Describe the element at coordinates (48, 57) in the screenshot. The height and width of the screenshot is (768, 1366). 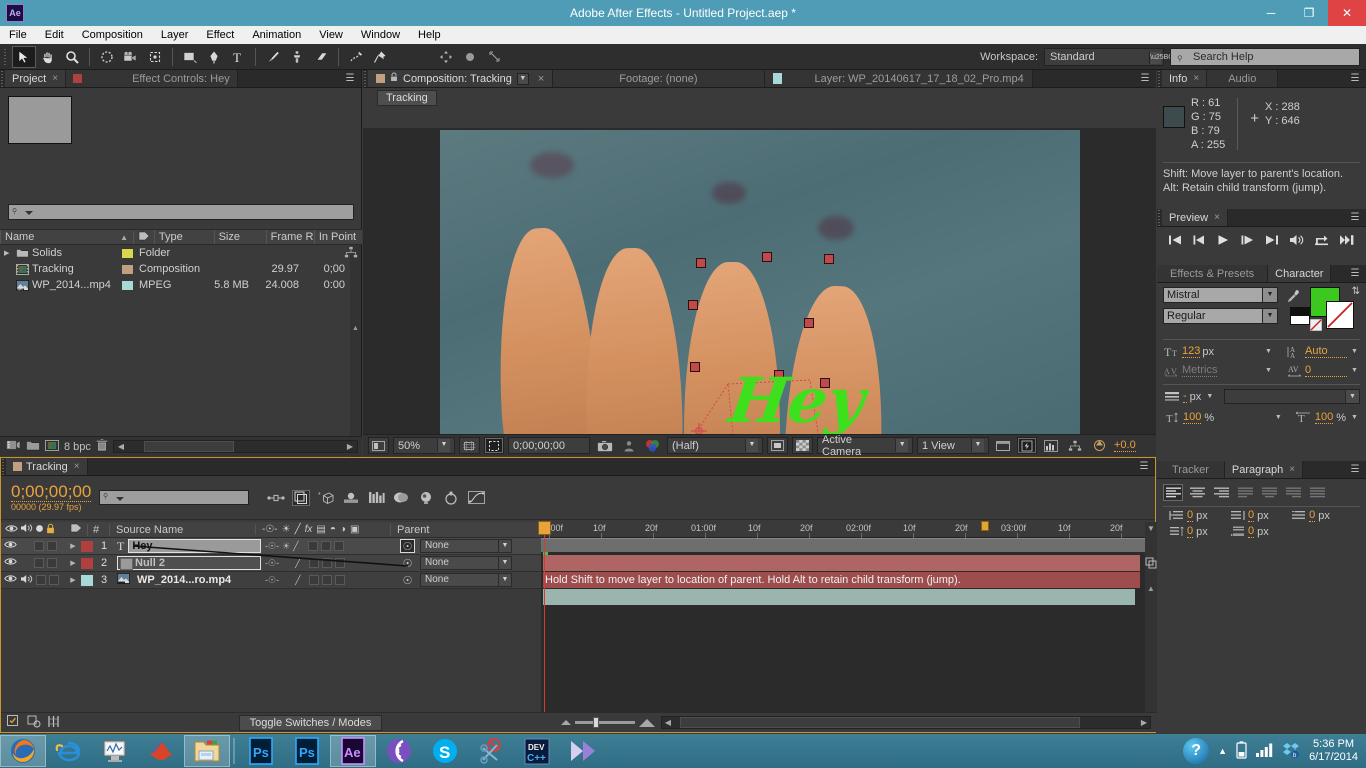
I see `hand-tool-icon` at that location.